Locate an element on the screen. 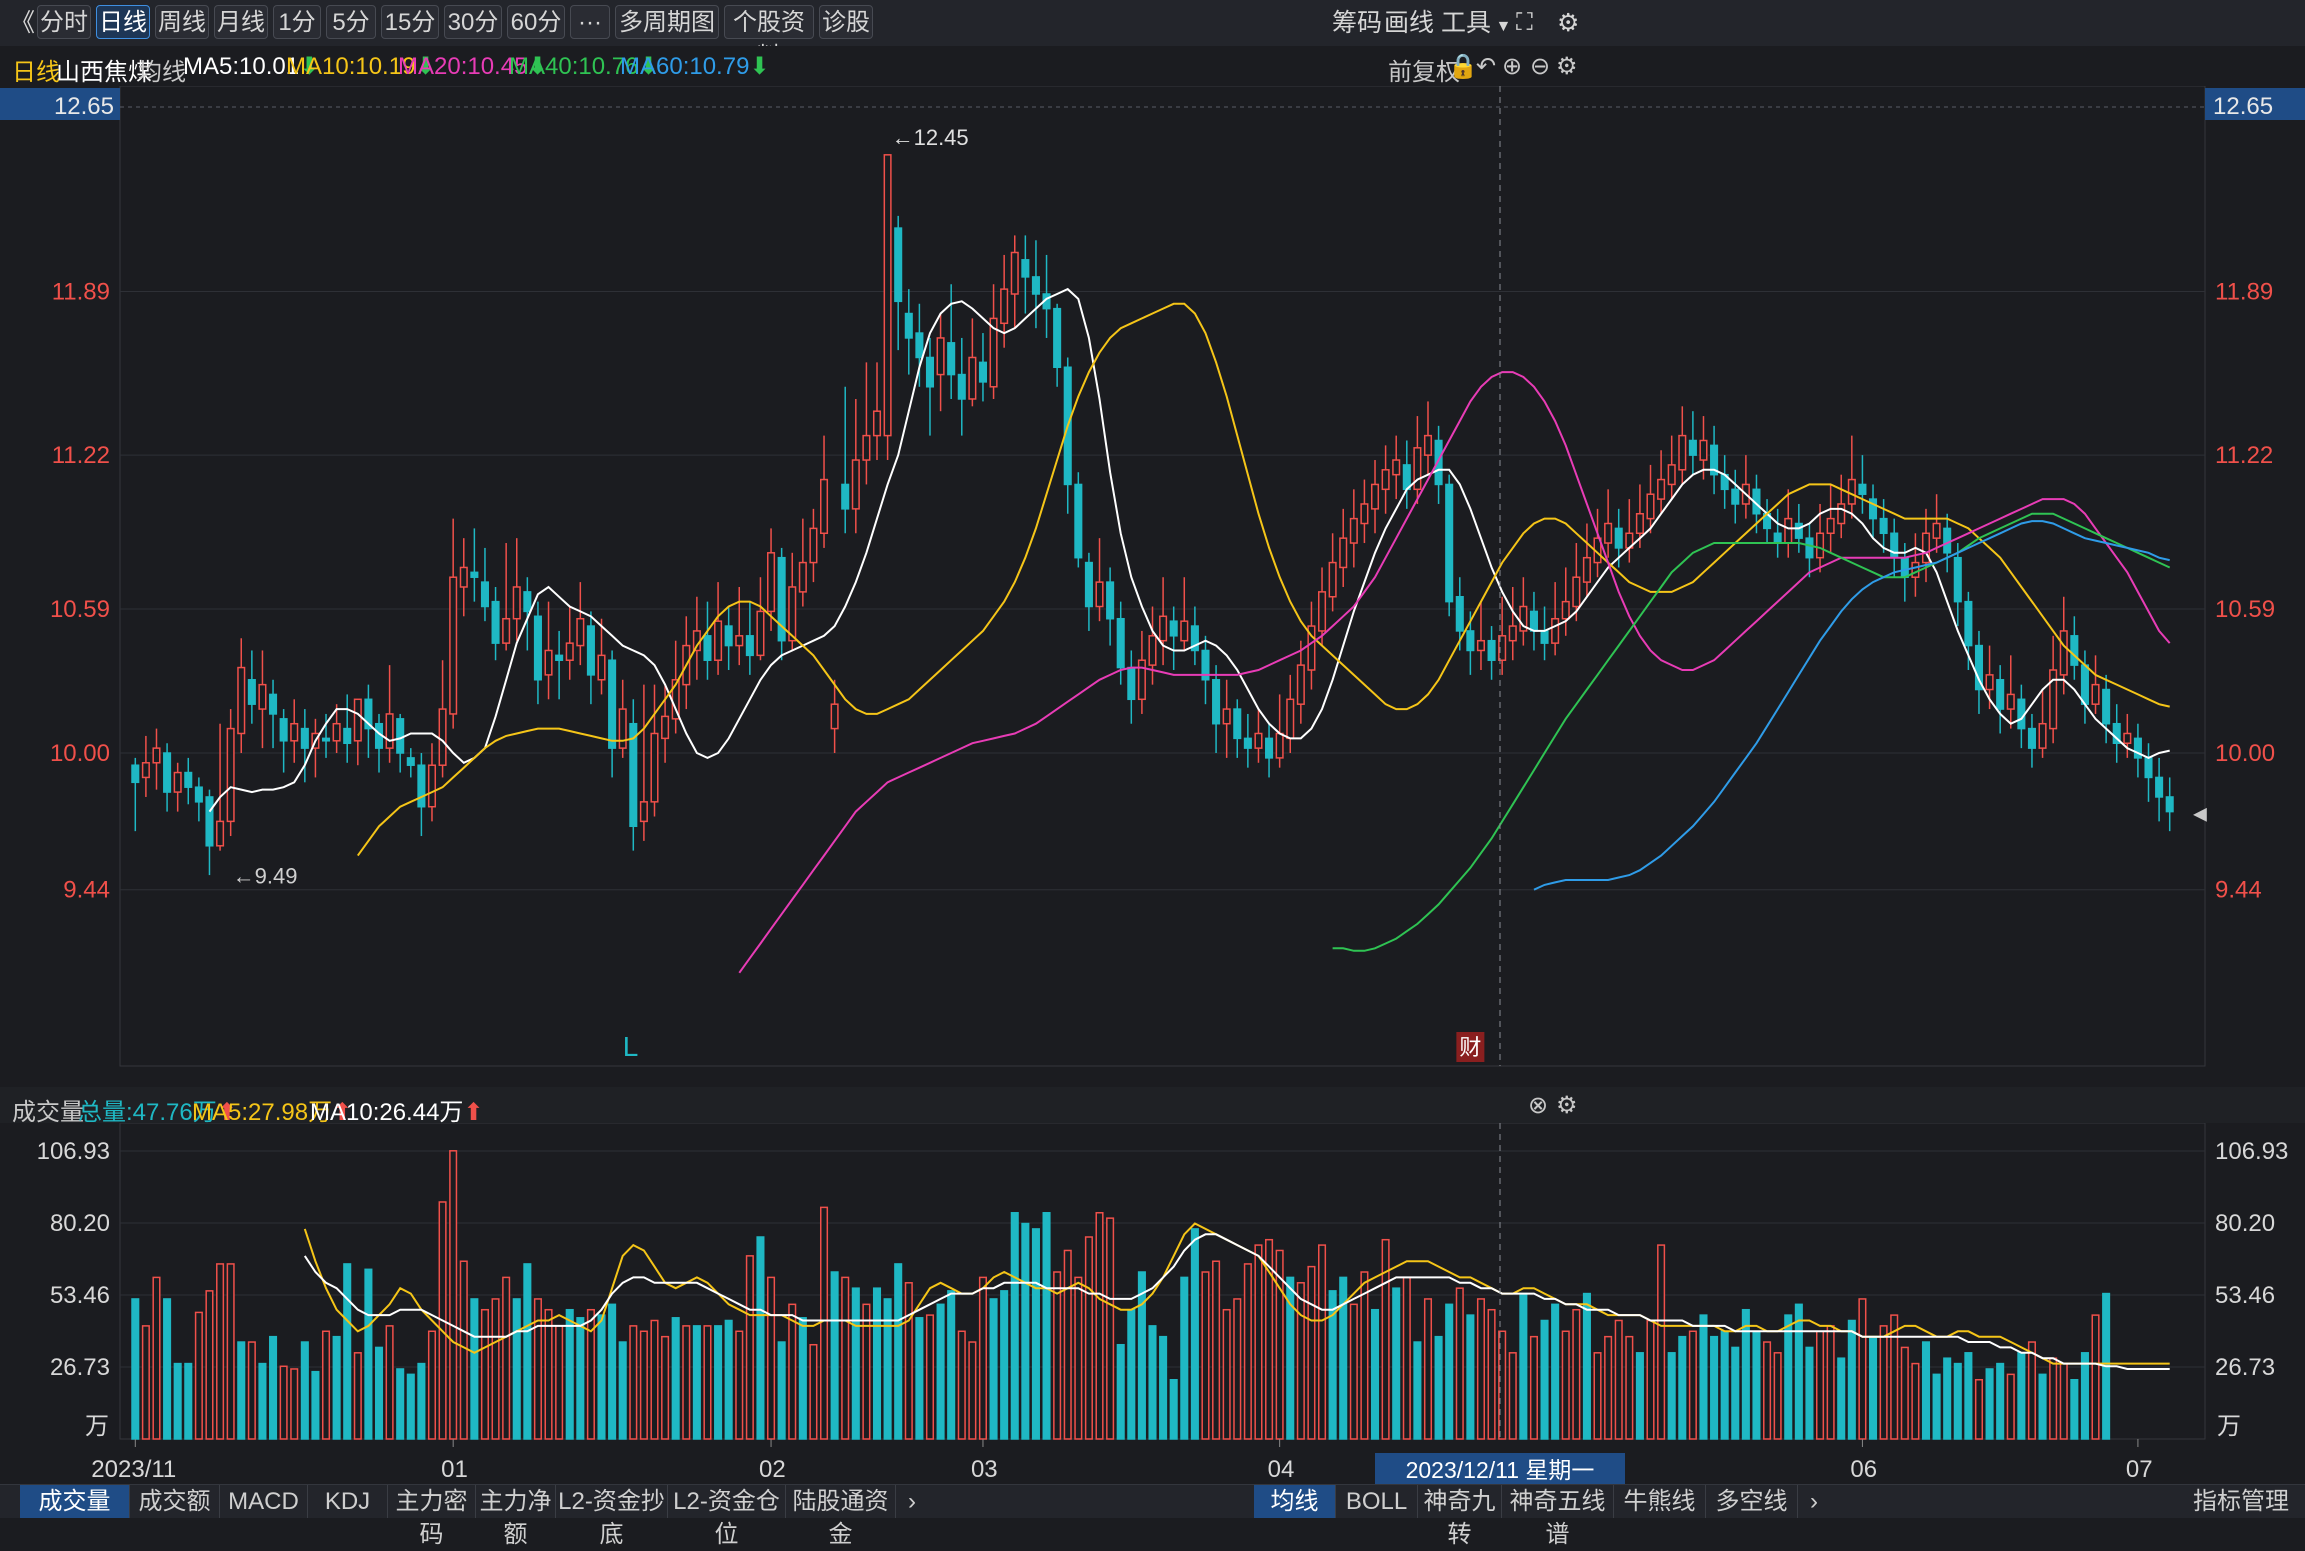  period-tab-60min: 60分 is located at coordinates (536, 22).